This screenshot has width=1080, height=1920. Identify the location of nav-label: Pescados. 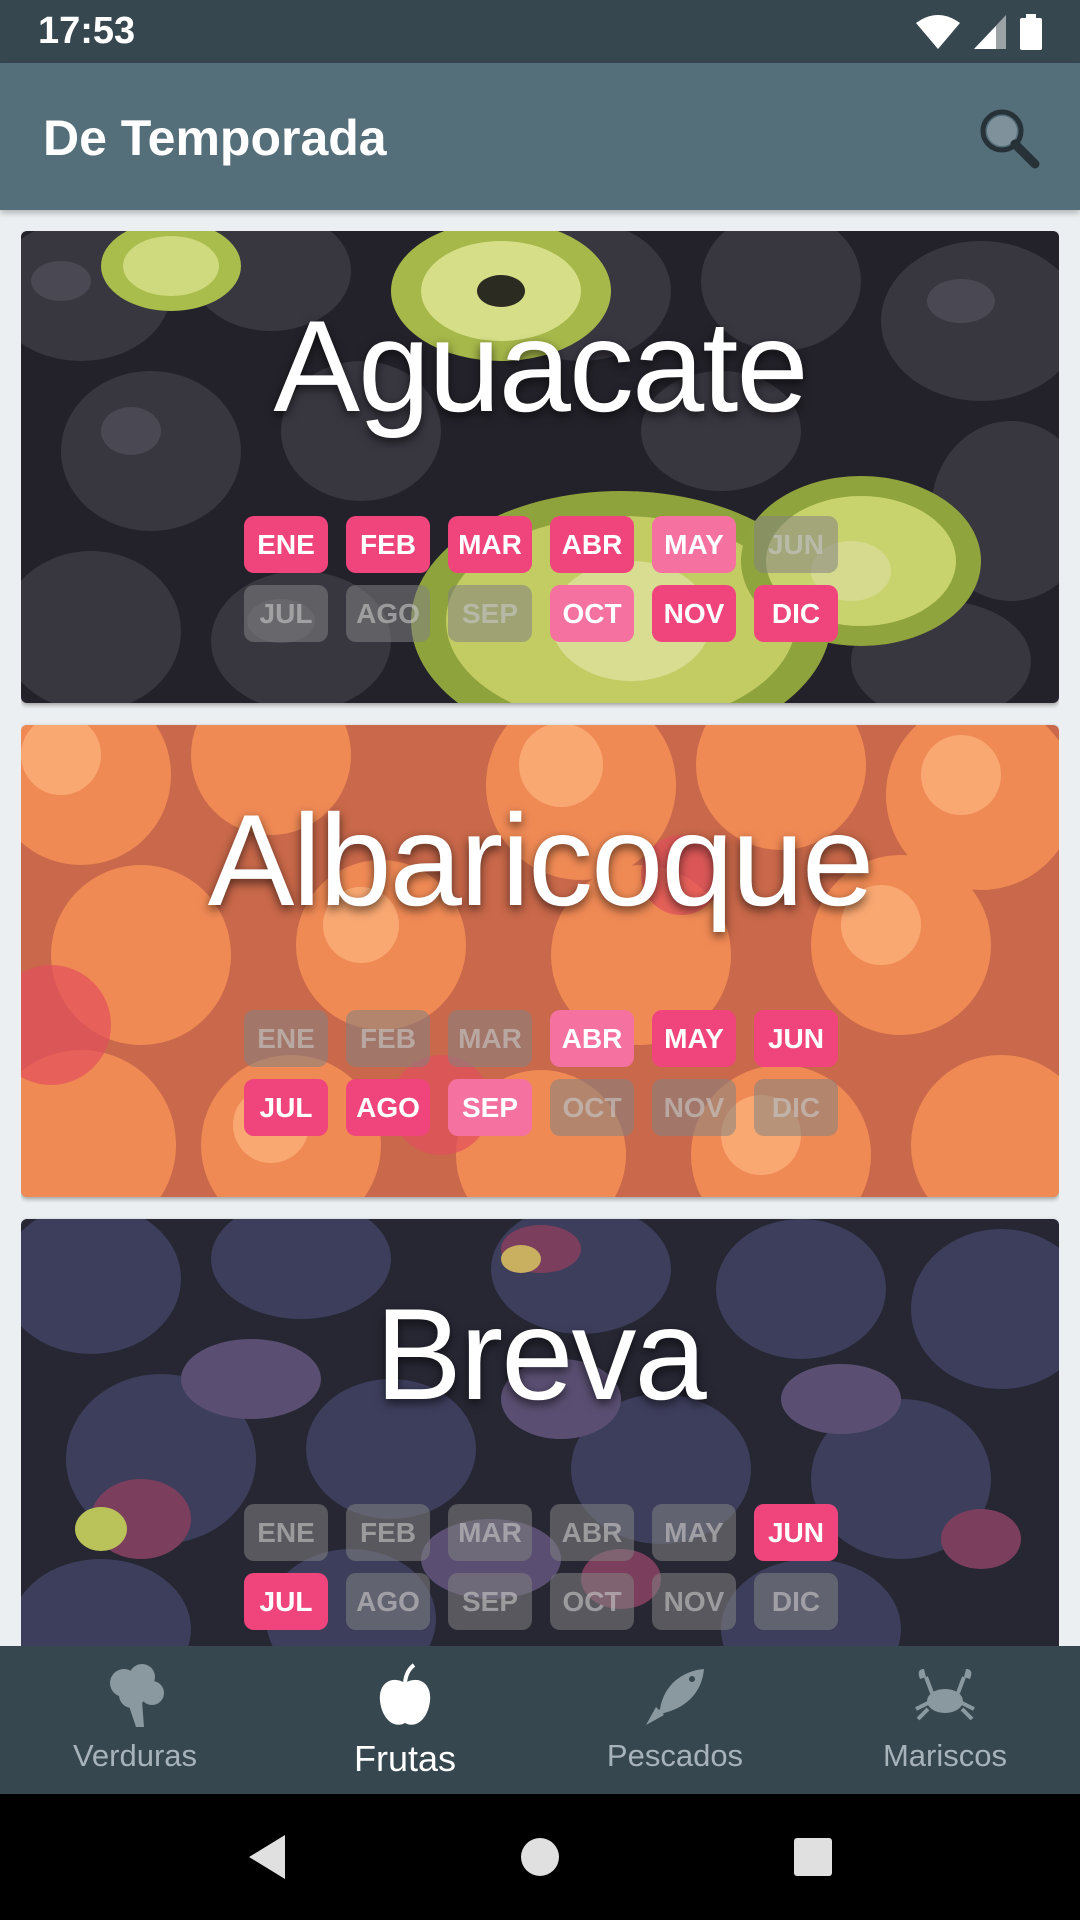
(675, 1755).